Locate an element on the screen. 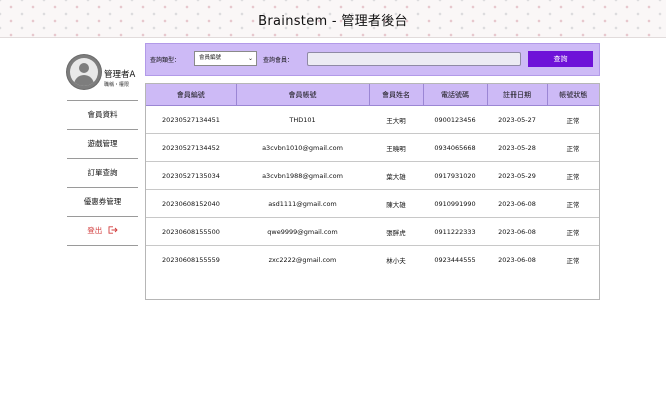  table-header-row: 會員編號 會員帳號 會員姓名 電話號碼 註冊日期 帳號狀態 is located at coordinates (372, 95).